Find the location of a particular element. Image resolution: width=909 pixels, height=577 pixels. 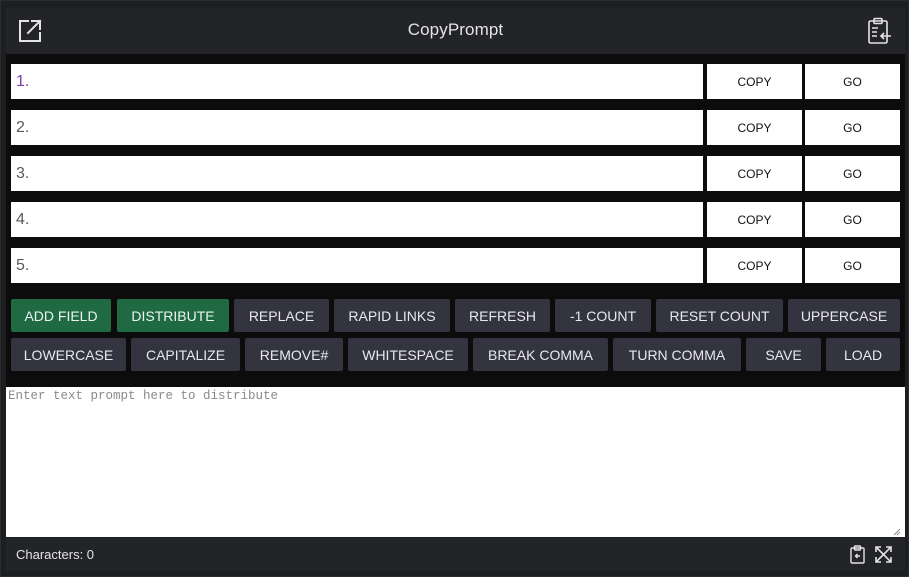

add-field-button: ADD FIELD is located at coordinates (61, 315).